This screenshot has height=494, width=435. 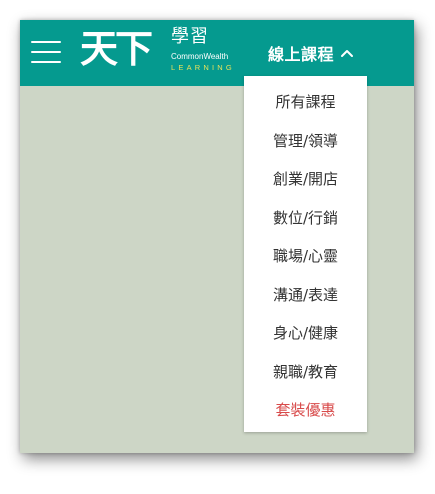 I want to click on menu-item-communication-expression: 溝通/表達, so click(x=305, y=295).